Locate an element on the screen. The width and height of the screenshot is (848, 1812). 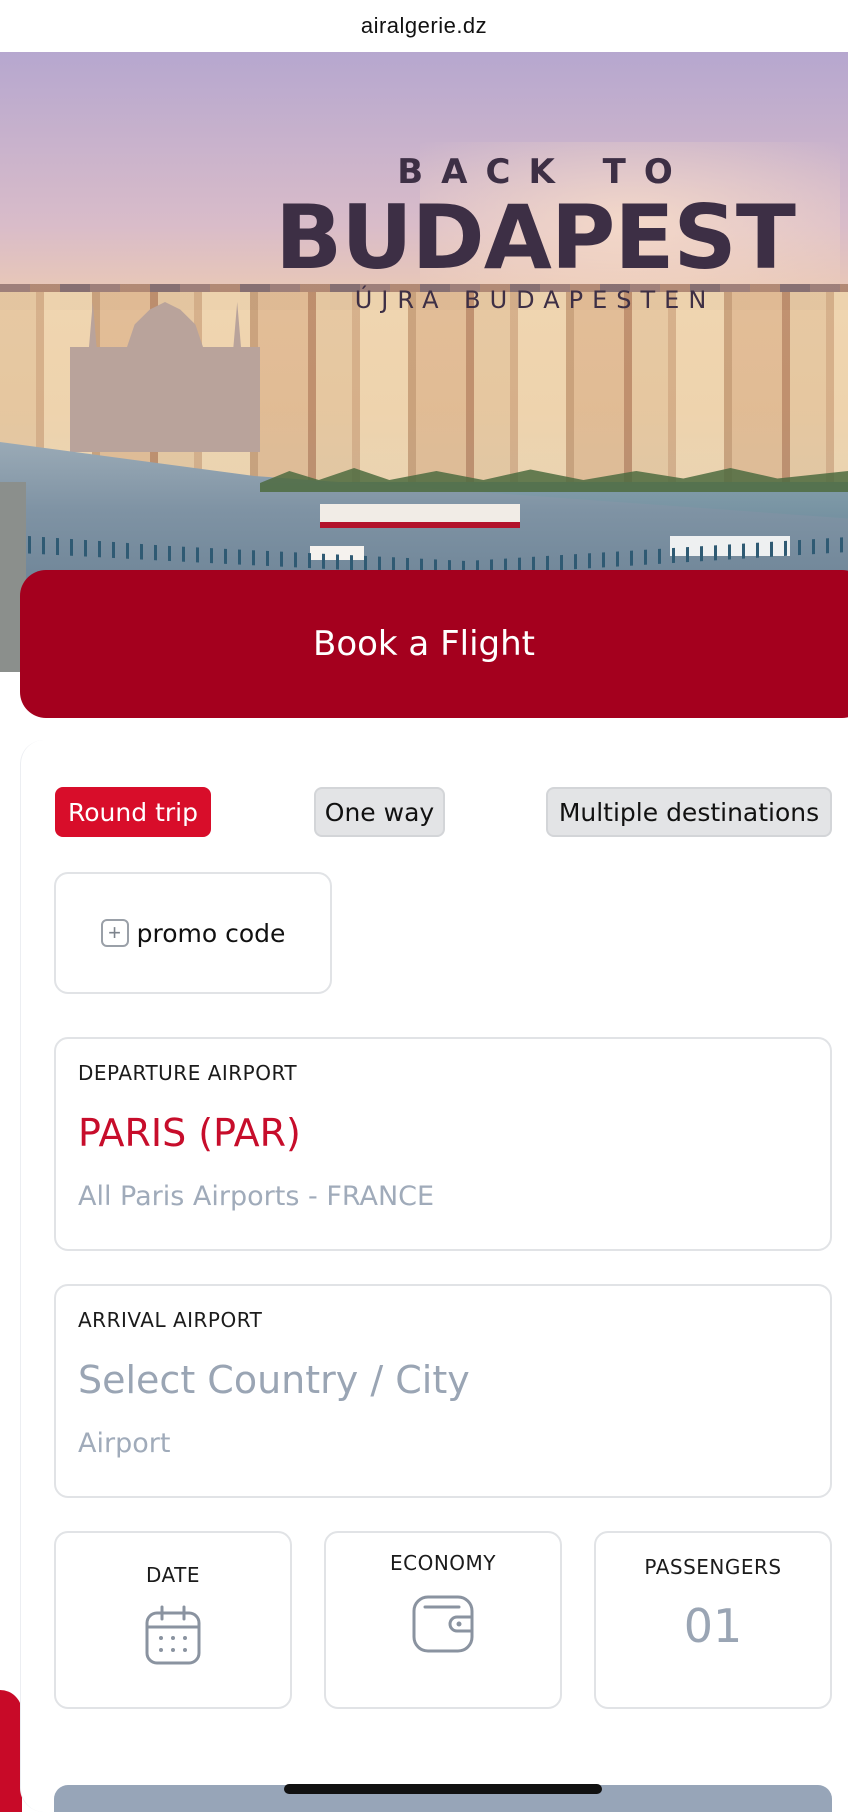
cabin-class-selector: ECONOMY is located at coordinates (443, 1620).